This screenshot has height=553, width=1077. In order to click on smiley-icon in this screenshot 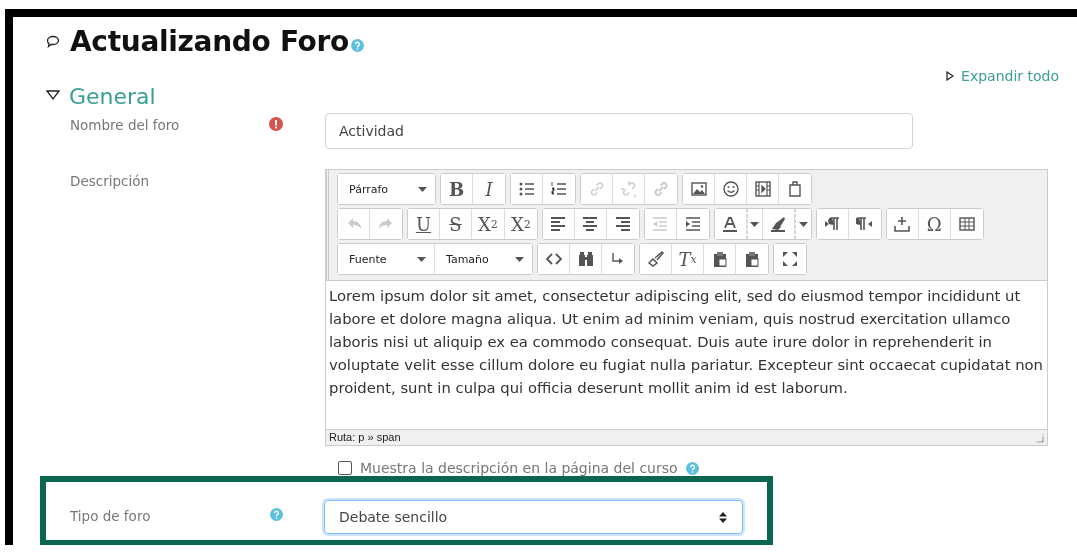, I will do `click(730, 189)`.